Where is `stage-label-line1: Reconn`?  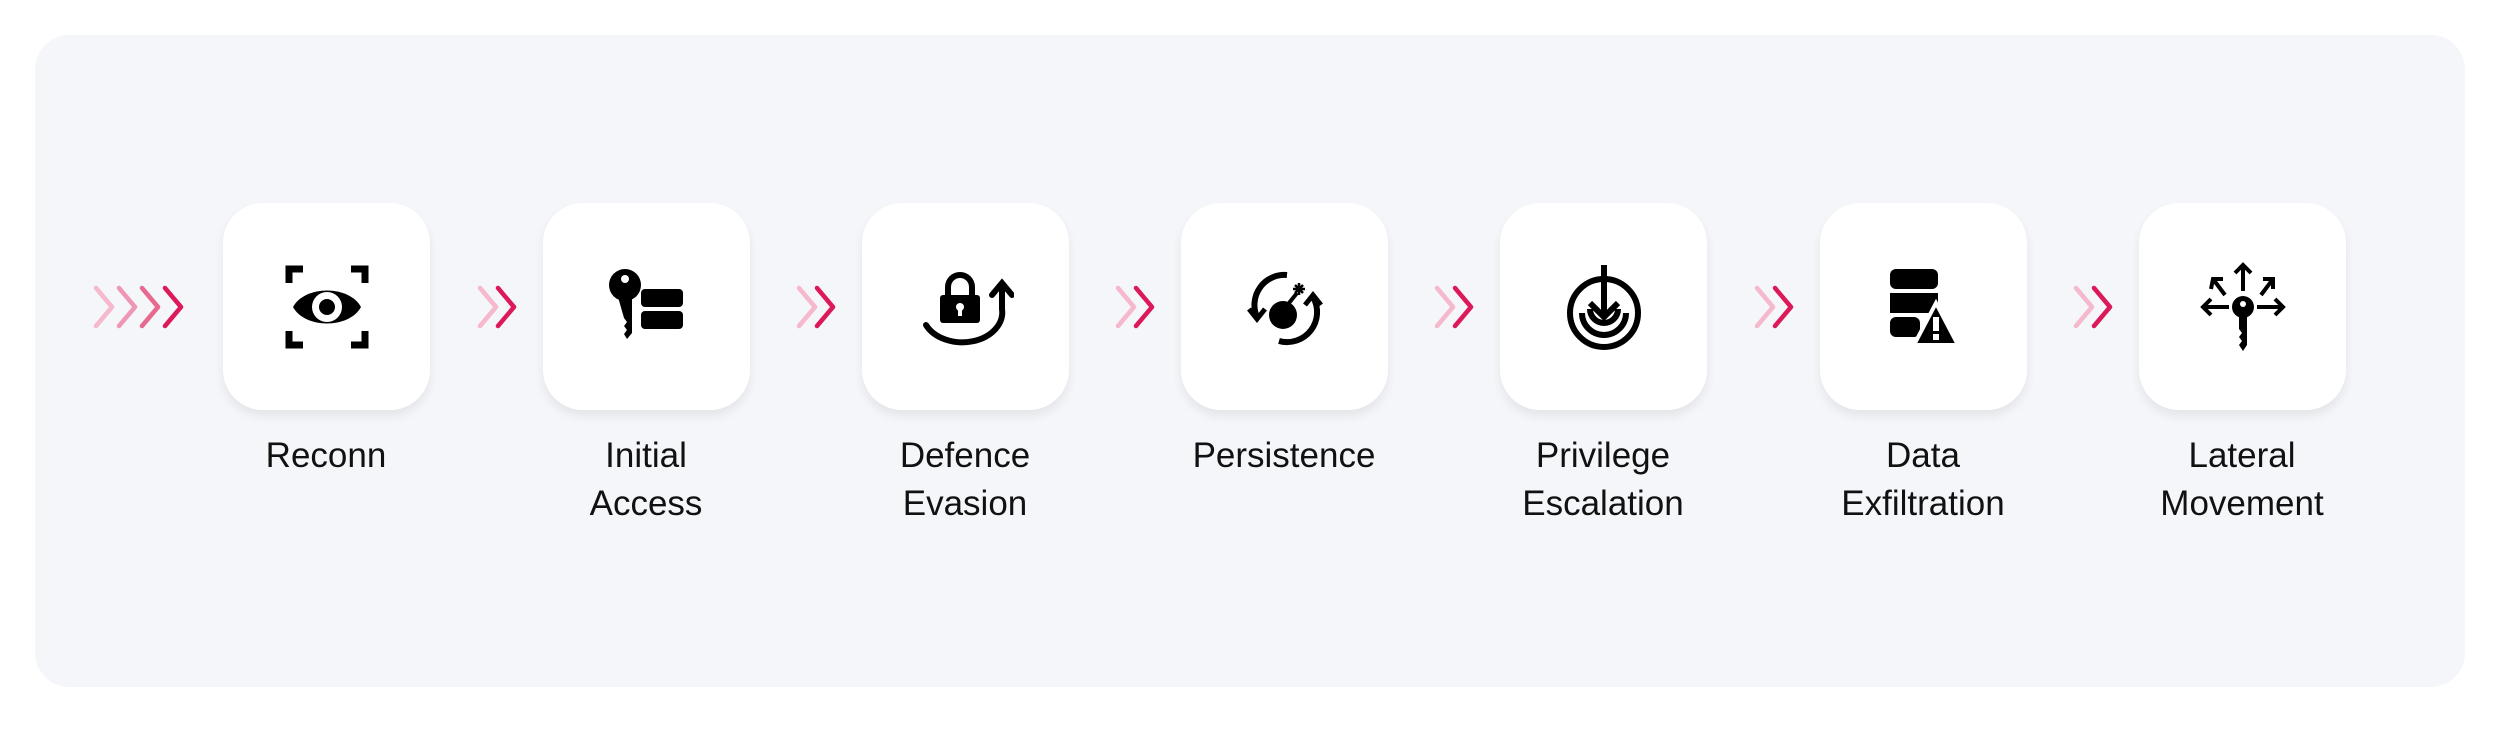
stage-label-line1: Reconn is located at coordinates (326, 455).